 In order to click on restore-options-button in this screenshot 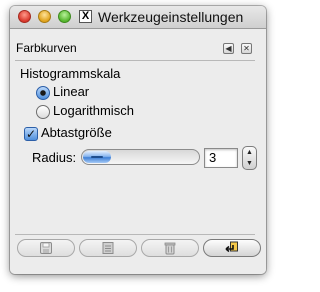, I will do `click(108, 248)`.